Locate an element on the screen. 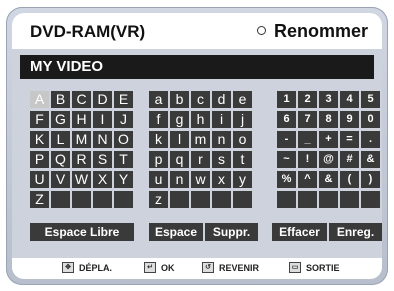 Image resolution: width=394 pixels, height=291 pixels. key-symbols-4-2: & is located at coordinates (328, 179).